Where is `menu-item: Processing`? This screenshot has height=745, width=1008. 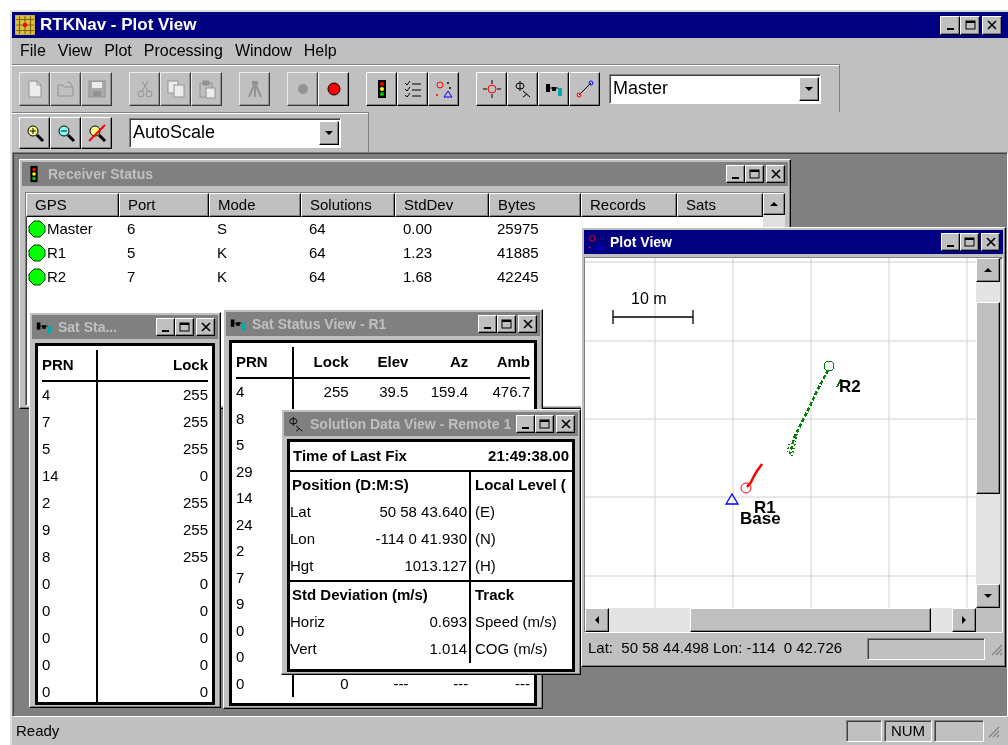 menu-item: Processing is located at coordinates (183, 51).